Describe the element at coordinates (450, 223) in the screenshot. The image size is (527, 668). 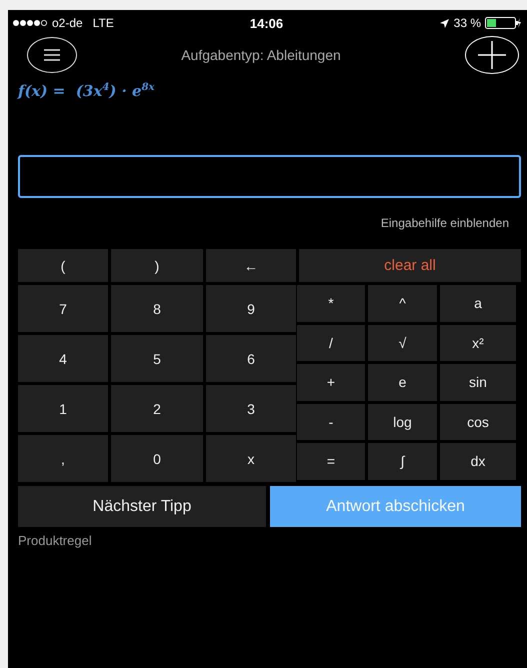
I see `input-help-link: Eingabehilfe einblenden` at that location.